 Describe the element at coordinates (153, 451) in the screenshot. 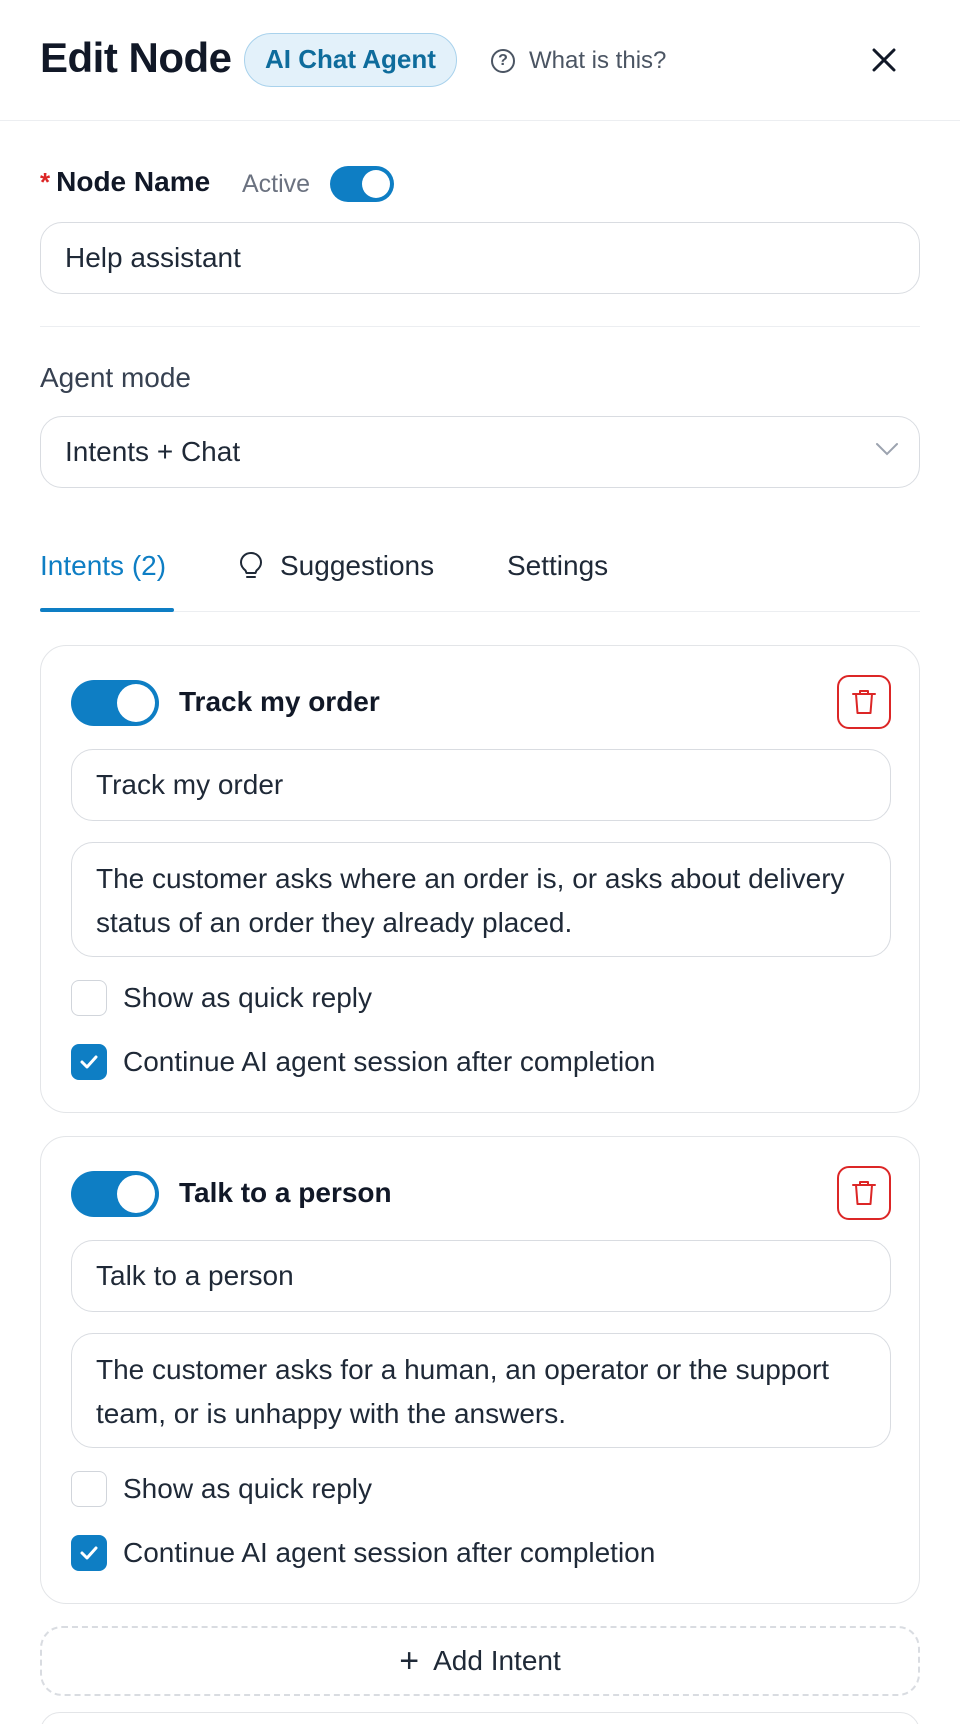

I see `agent-mode-value: Intents + Chat` at that location.